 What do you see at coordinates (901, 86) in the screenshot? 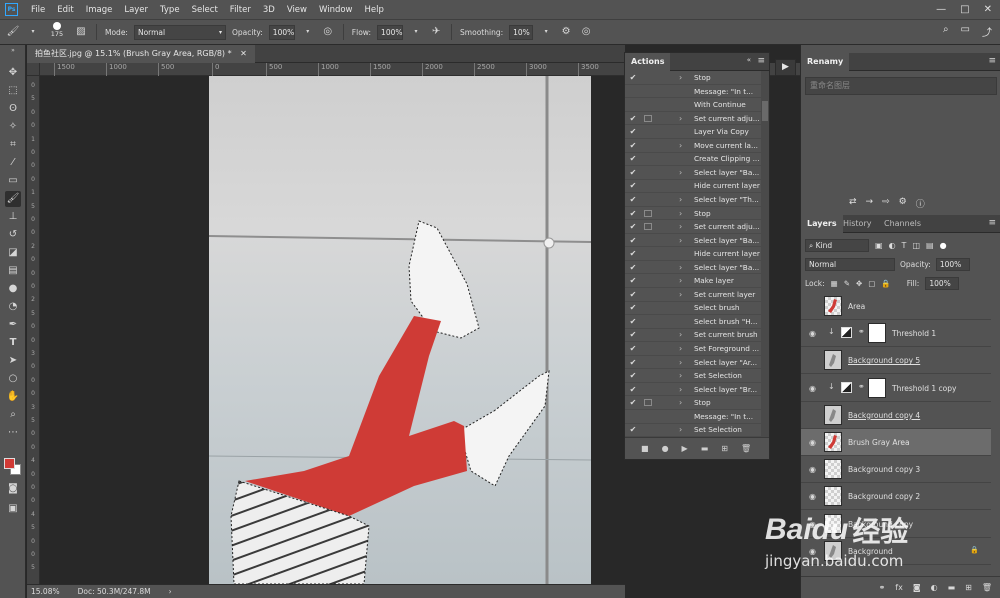
I see `rename-input: 重命名图层` at bounding box center [901, 86].